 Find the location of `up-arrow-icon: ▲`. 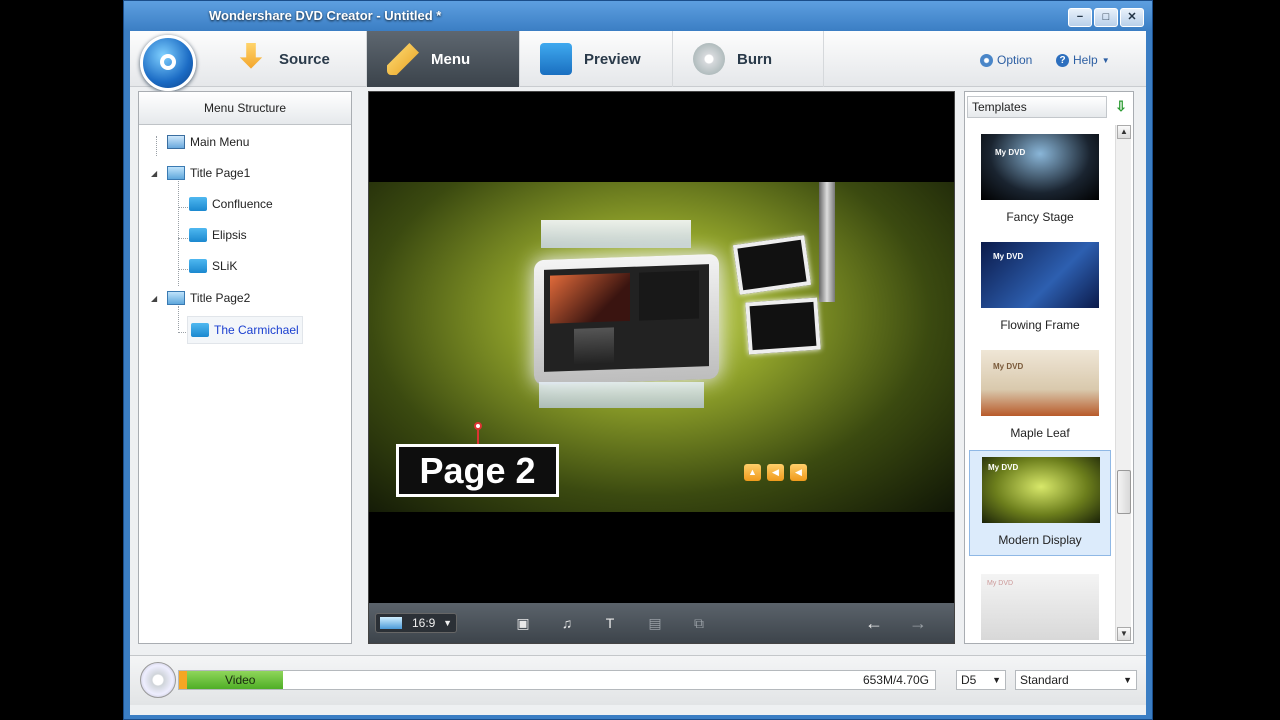

up-arrow-icon: ▲ is located at coordinates (752, 472).